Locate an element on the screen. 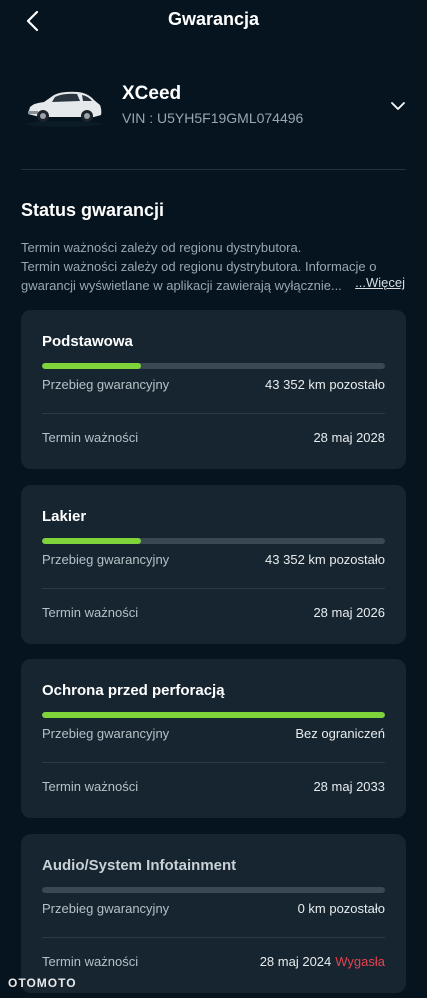 The width and height of the screenshot is (427, 998). expired-badge: Wygasła is located at coordinates (360, 961).